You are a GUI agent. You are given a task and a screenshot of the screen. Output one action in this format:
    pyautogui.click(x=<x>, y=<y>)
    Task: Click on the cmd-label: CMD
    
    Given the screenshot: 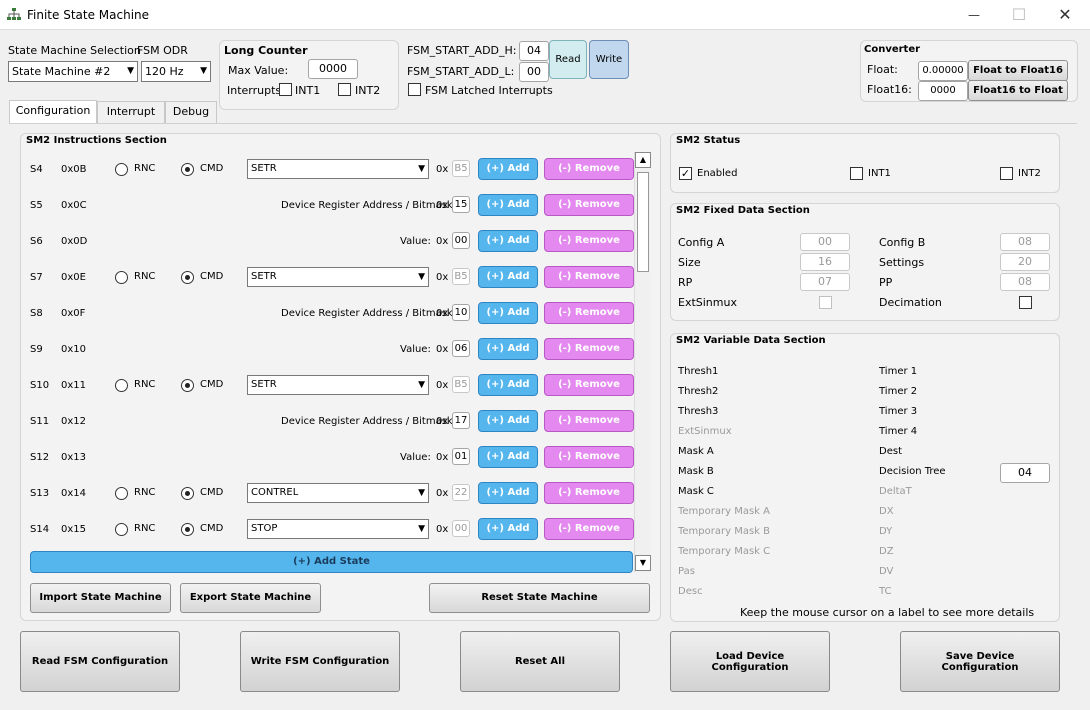 What is the action you would take?
    pyautogui.click(x=212, y=276)
    